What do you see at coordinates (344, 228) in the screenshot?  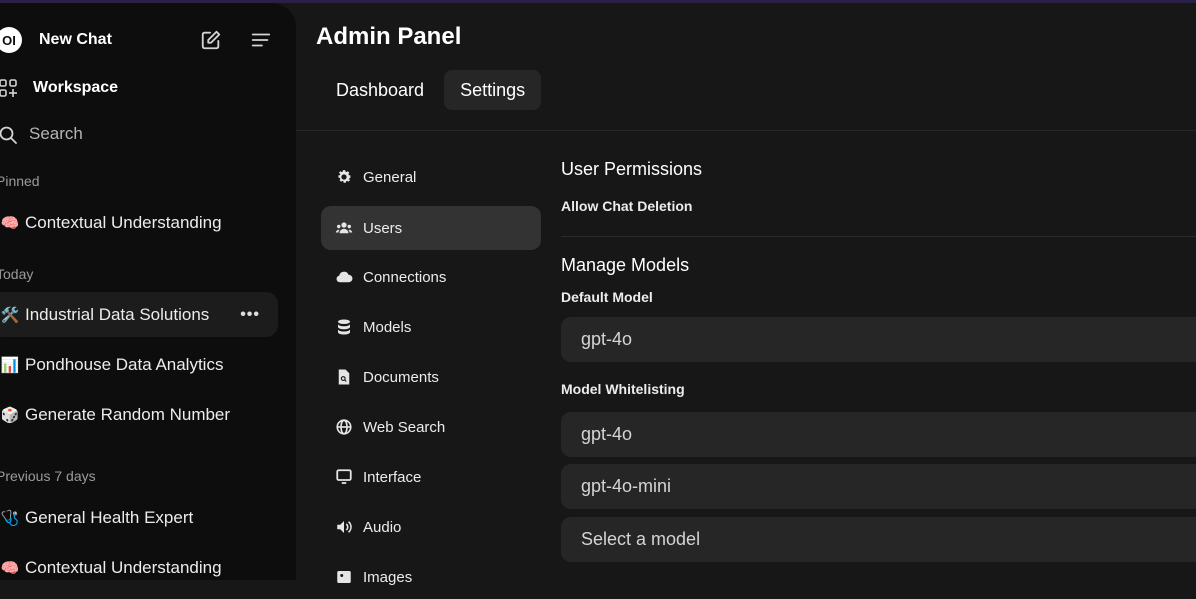 I see `users-icon` at bounding box center [344, 228].